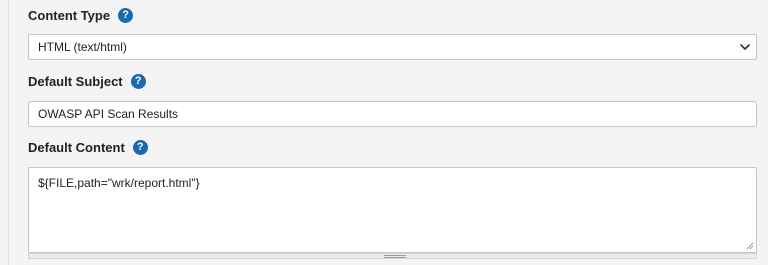 This screenshot has width=768, height=265. Describe the element at coordinates (395, 256) in the screenshot. I see `drag-handle-icon` at that location.